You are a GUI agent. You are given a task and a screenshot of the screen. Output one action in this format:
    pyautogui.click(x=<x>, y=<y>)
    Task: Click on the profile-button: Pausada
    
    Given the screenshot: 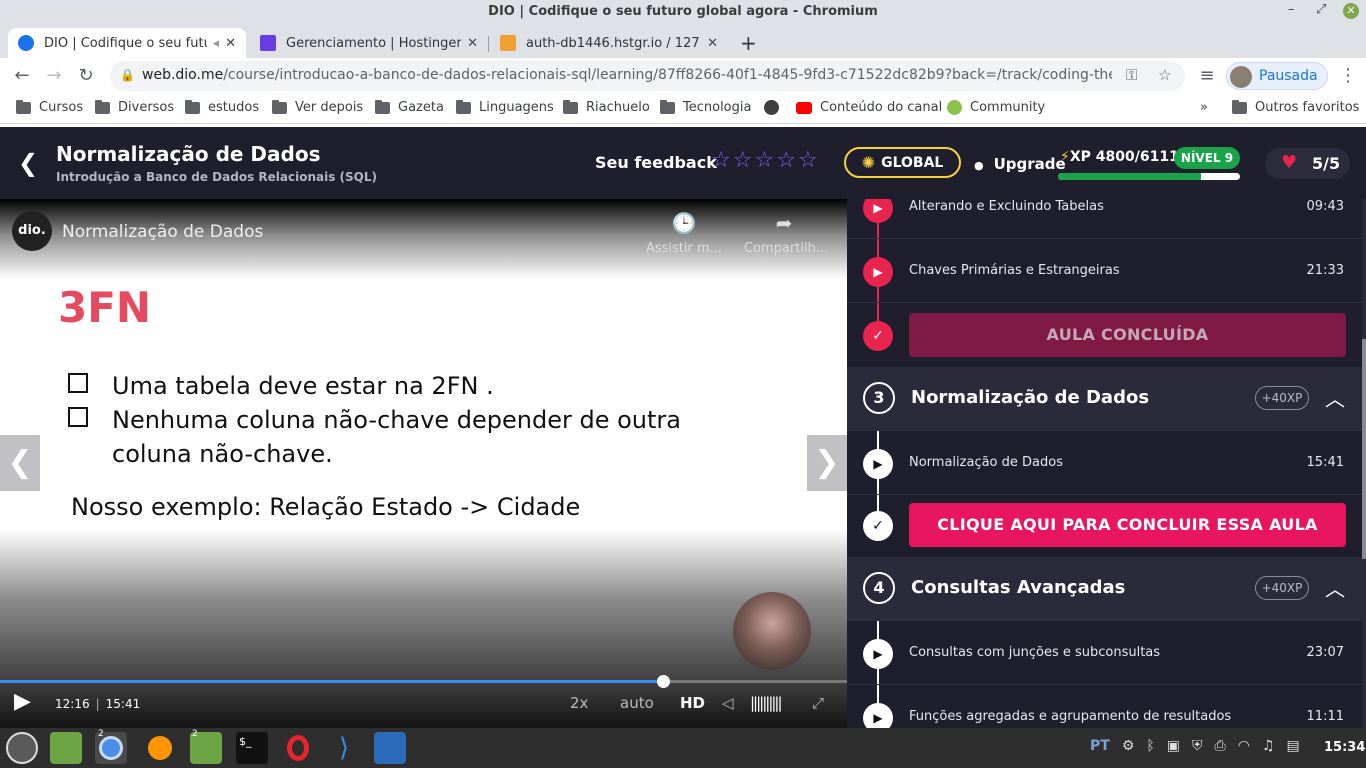 What is the action you would take?
    pyautogui.click(x=1277, y=76)
    